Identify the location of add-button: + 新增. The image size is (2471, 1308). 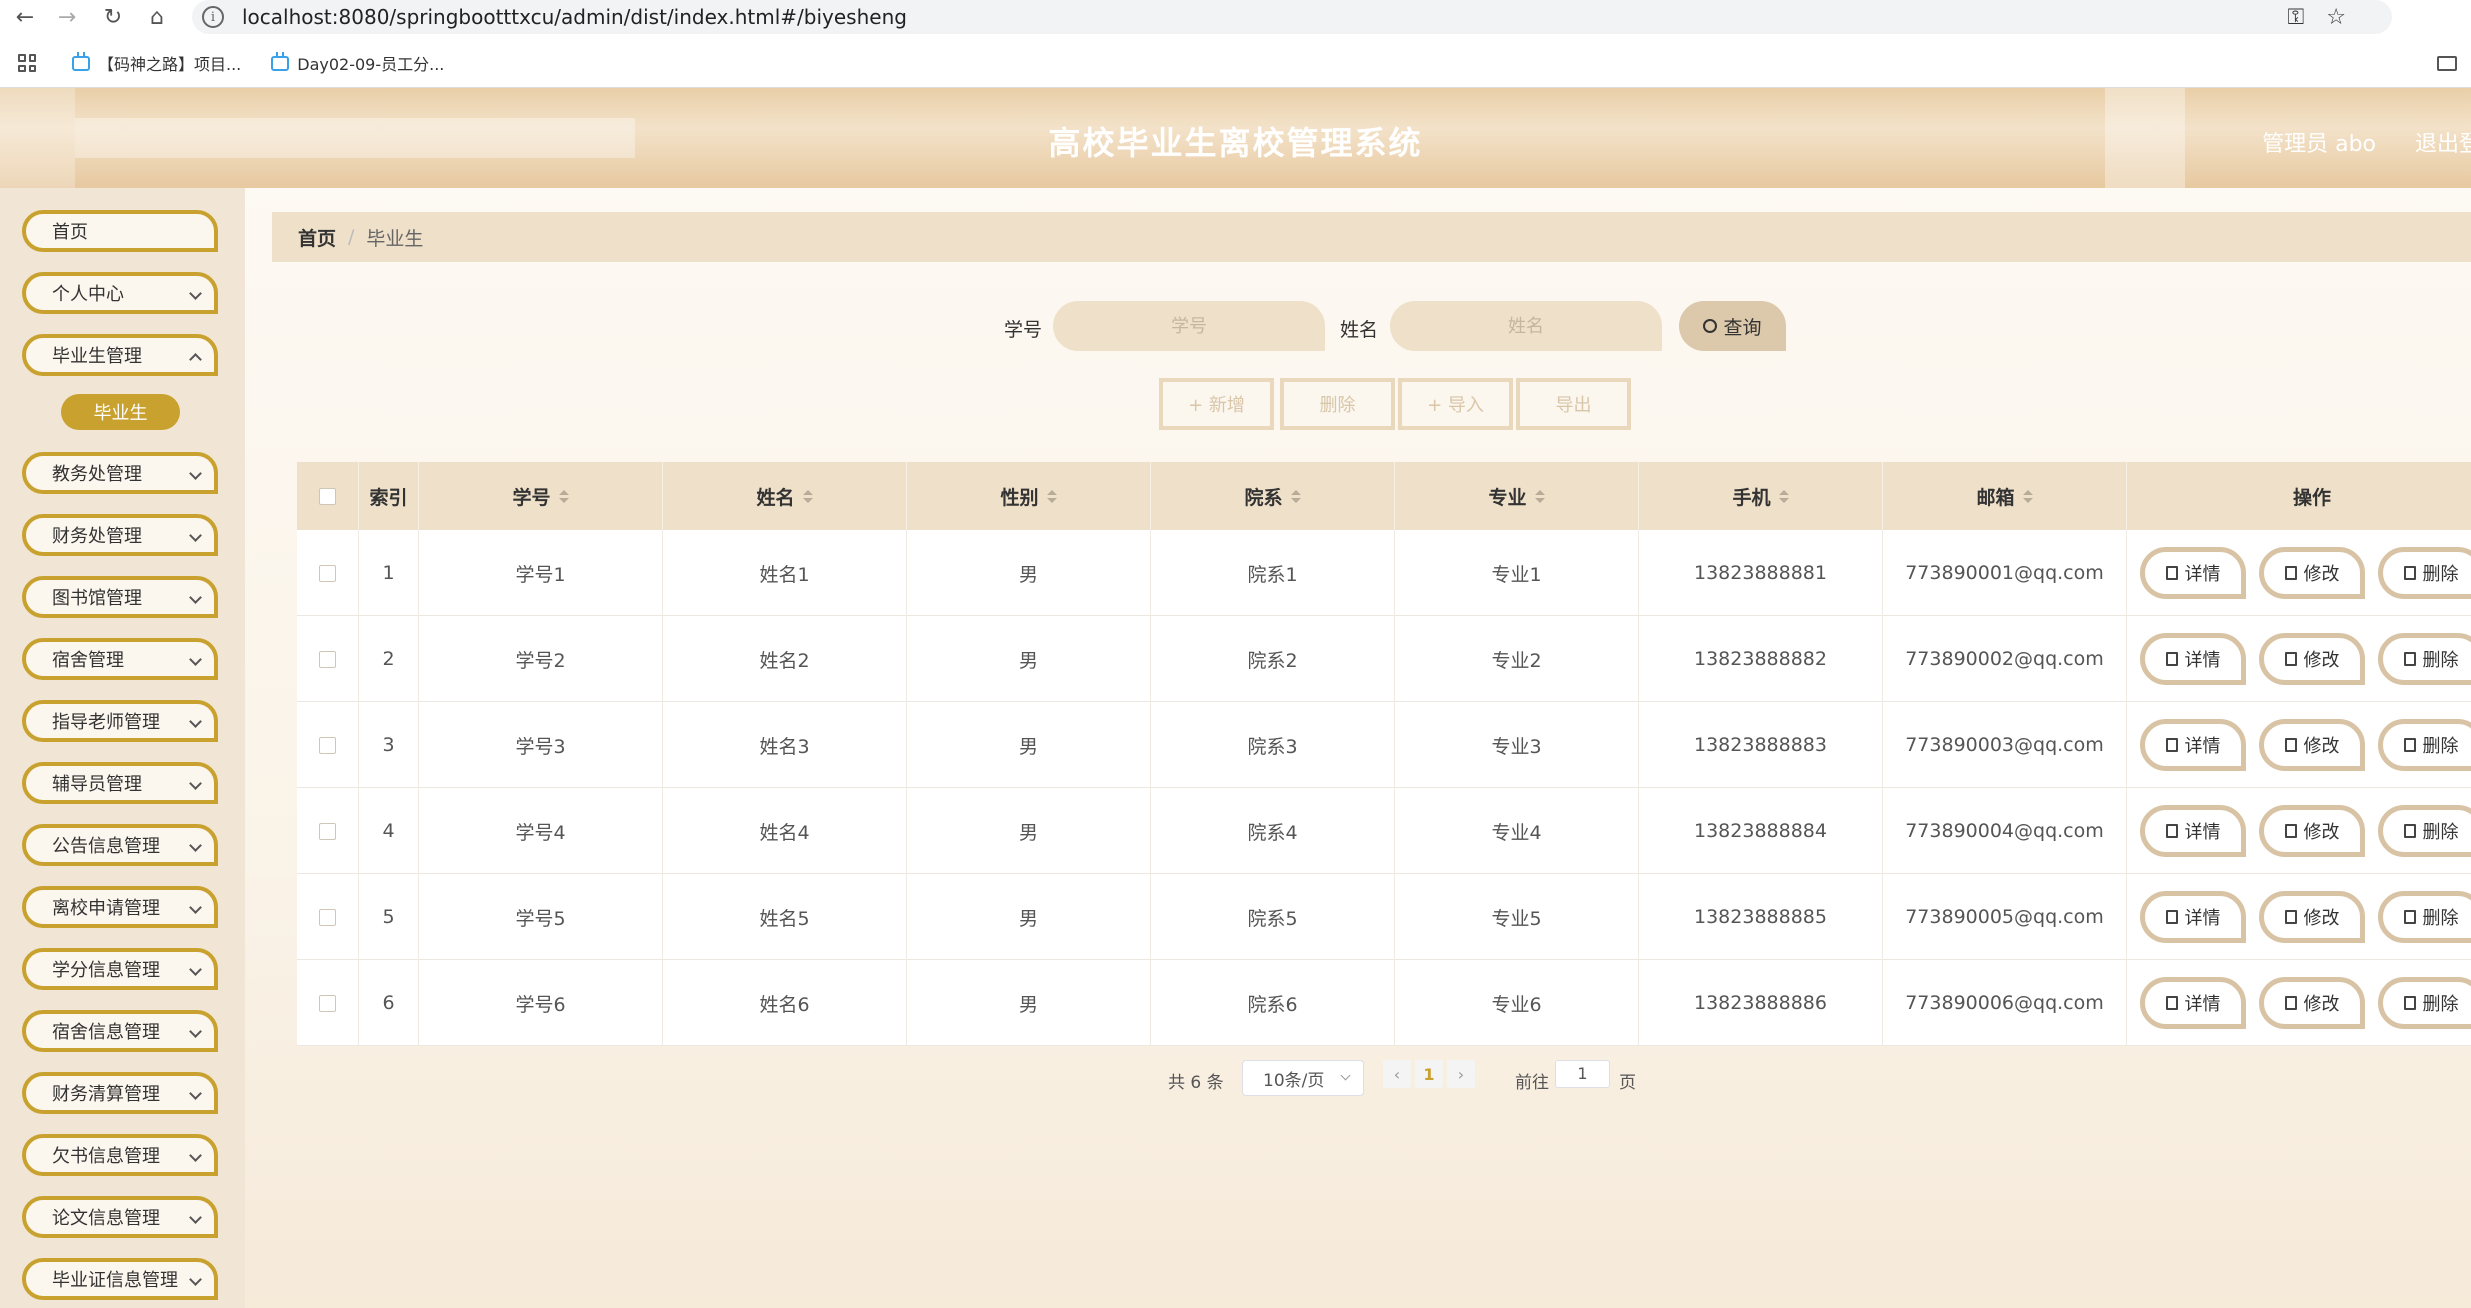
(1216, 404).